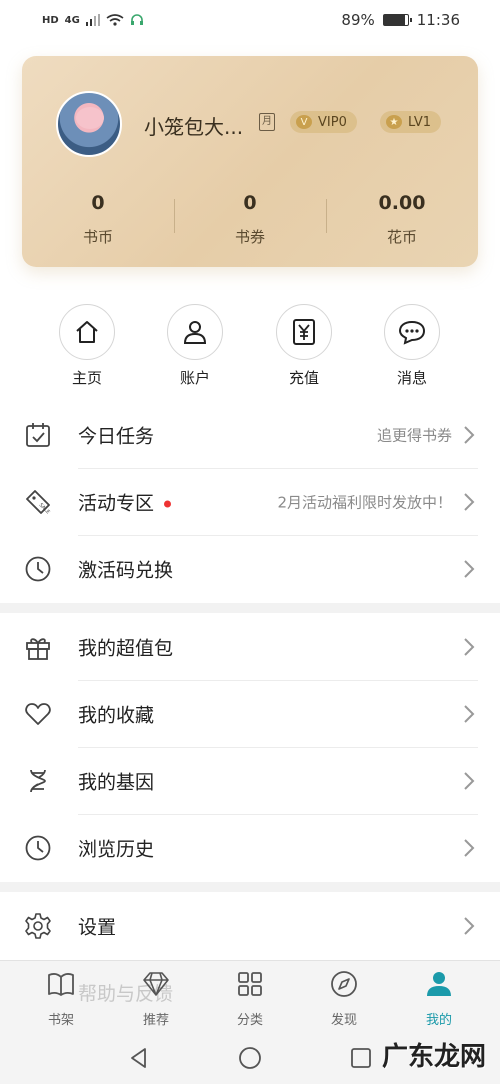 The height and width of the screenshot is (1084, 500). I want to click on nav-bookshelf: 书架, so click(61, 998).